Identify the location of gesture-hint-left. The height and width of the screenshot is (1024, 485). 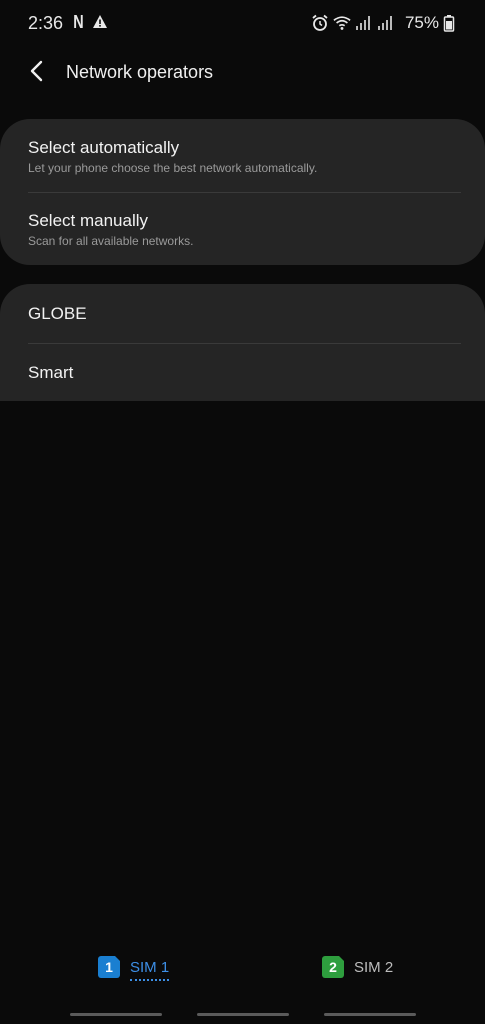
(116, 1014).